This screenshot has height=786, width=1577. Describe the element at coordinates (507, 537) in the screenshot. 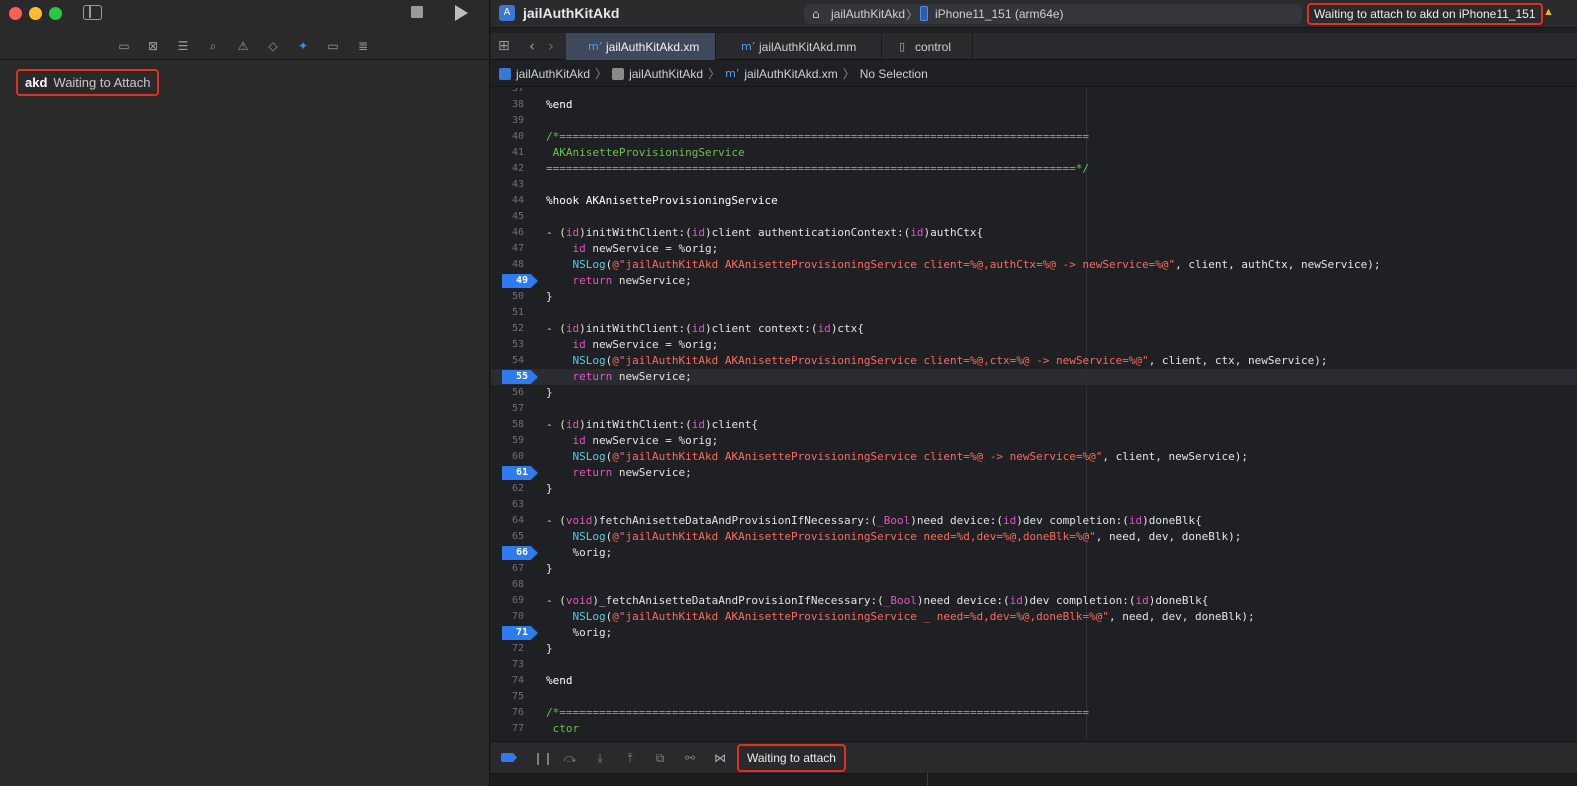

I see `line-number: 65` at that location.